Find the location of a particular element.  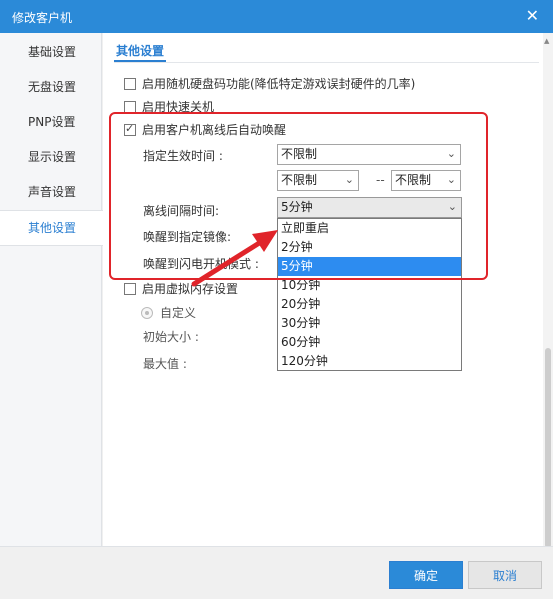

sidebar-item-label: 声音设置 is located at coordinates (52, 192).